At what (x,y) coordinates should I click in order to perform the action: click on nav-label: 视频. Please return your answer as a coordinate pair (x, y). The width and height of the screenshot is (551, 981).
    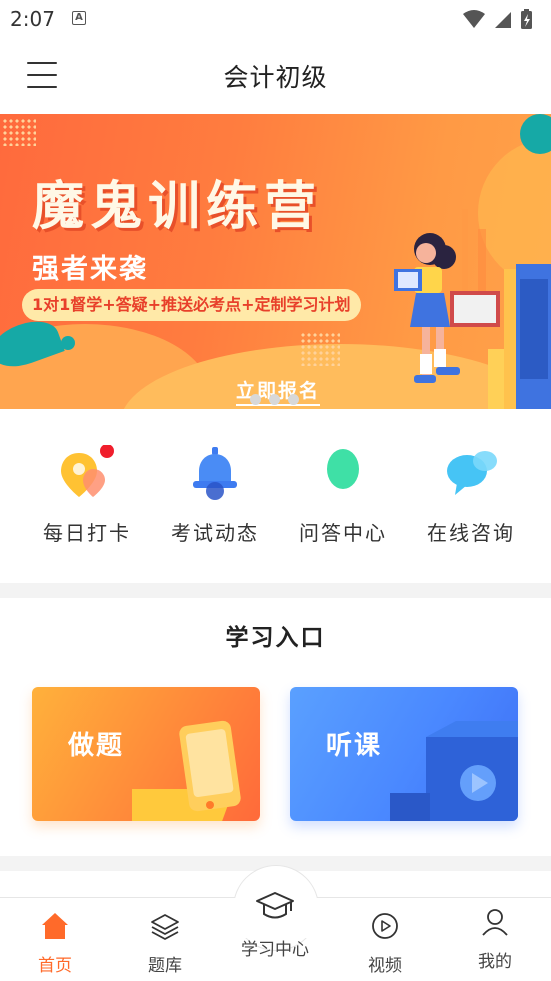
    Looking at the image, I should click on (385, 966).